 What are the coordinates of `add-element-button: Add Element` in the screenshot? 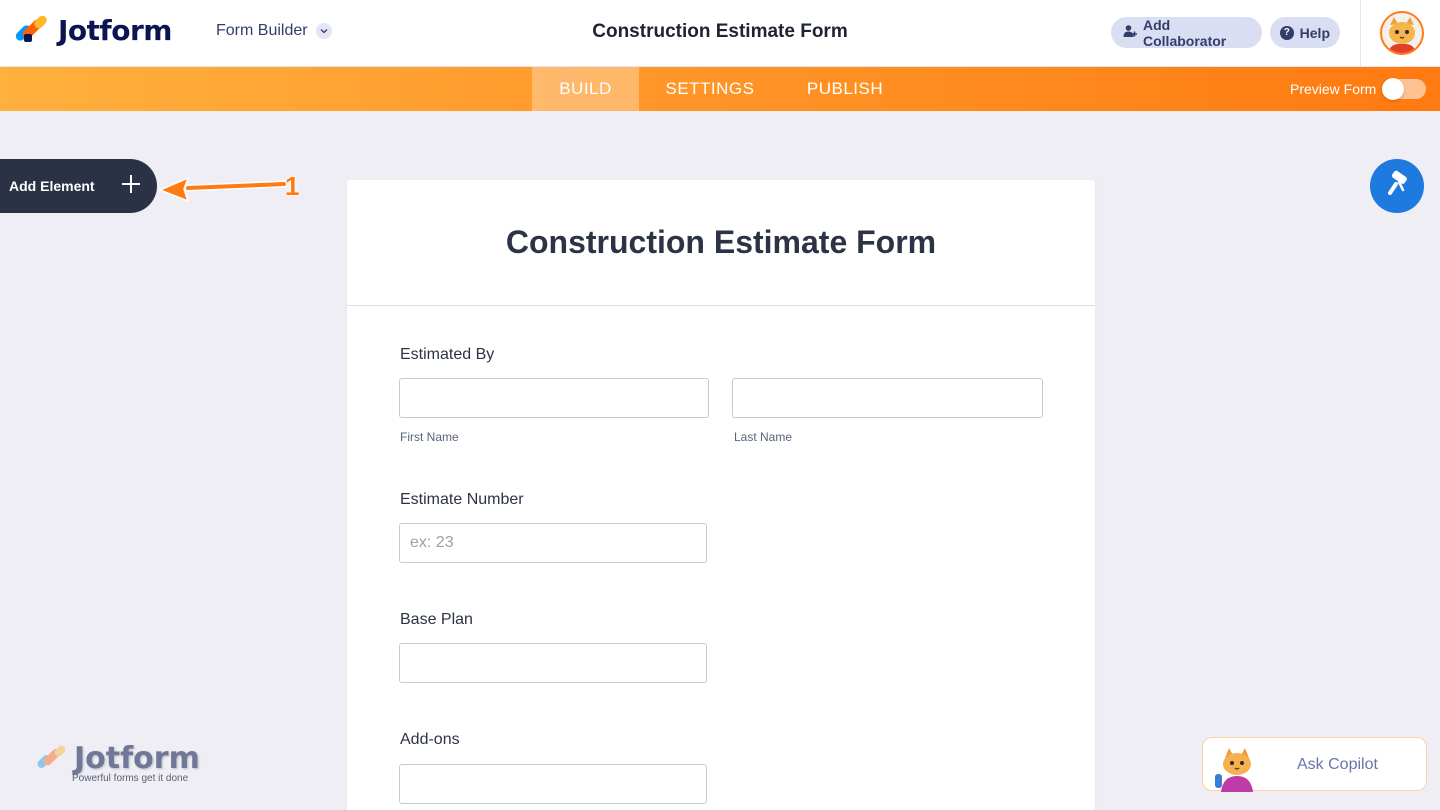 It's located at (78, 186).